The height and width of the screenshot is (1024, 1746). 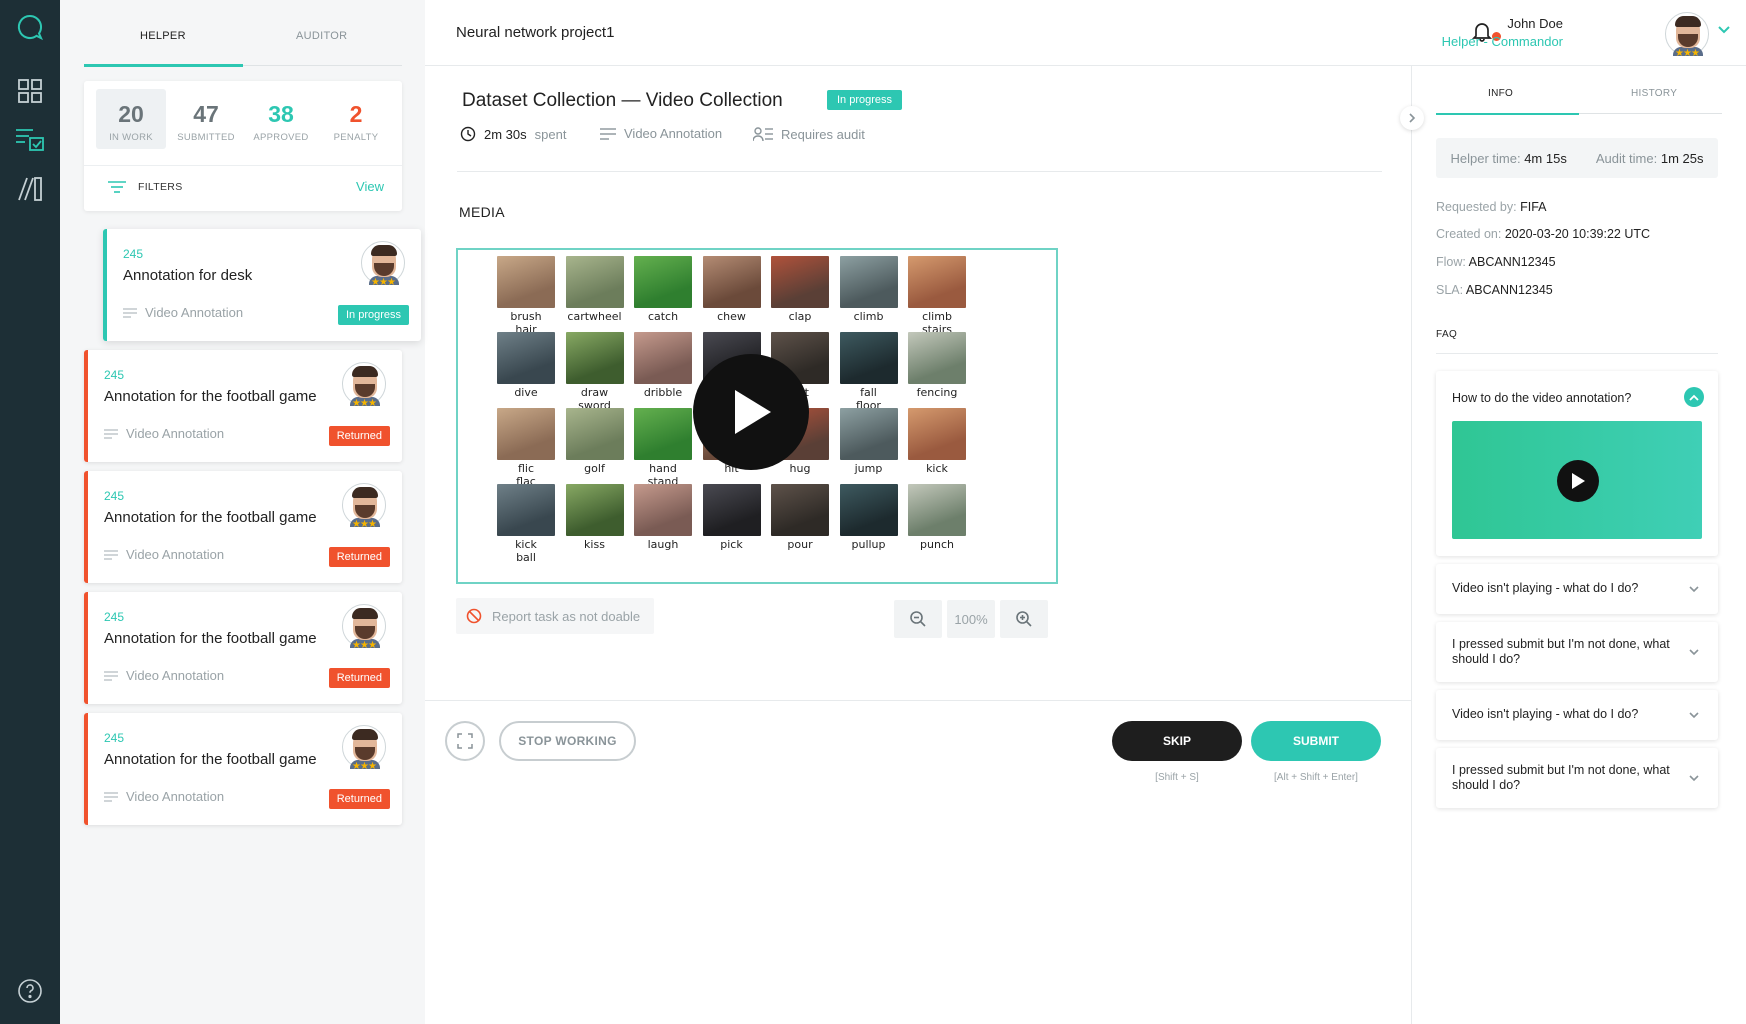 I want to click on media-thumbnail: kick ball, so click(x=526, y=524).